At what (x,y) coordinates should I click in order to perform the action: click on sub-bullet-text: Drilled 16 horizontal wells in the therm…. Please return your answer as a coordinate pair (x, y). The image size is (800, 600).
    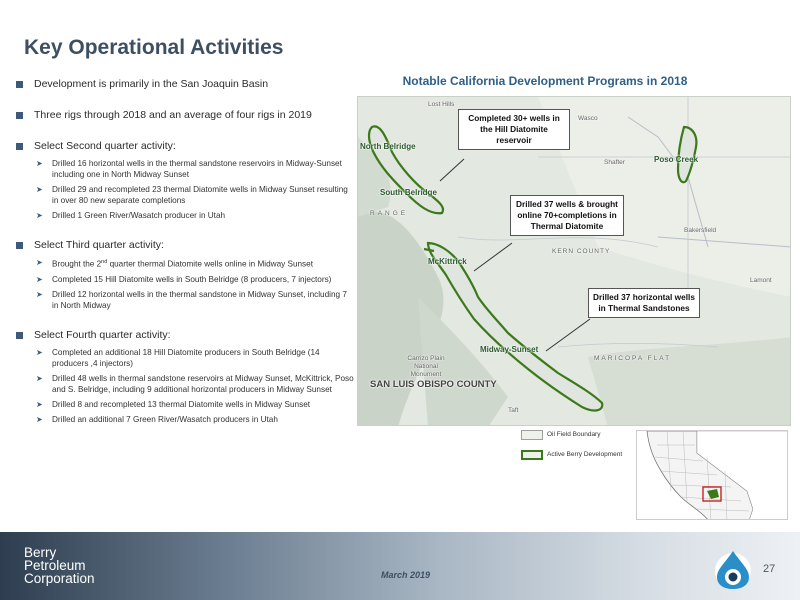
    Looking at the image, I should click on (197, 169).